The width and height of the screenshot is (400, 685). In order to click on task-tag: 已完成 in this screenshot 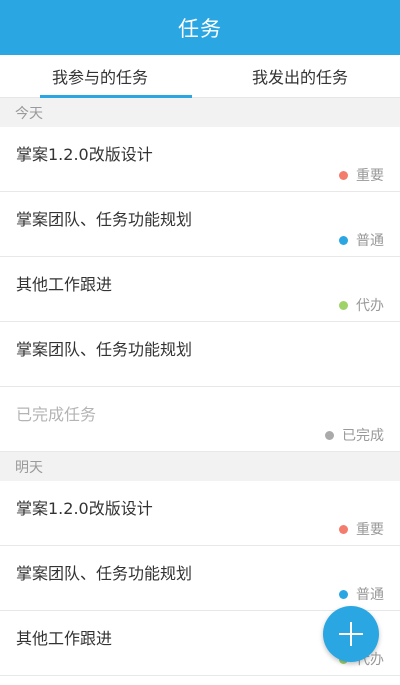, I will do `click(354, 435)`.